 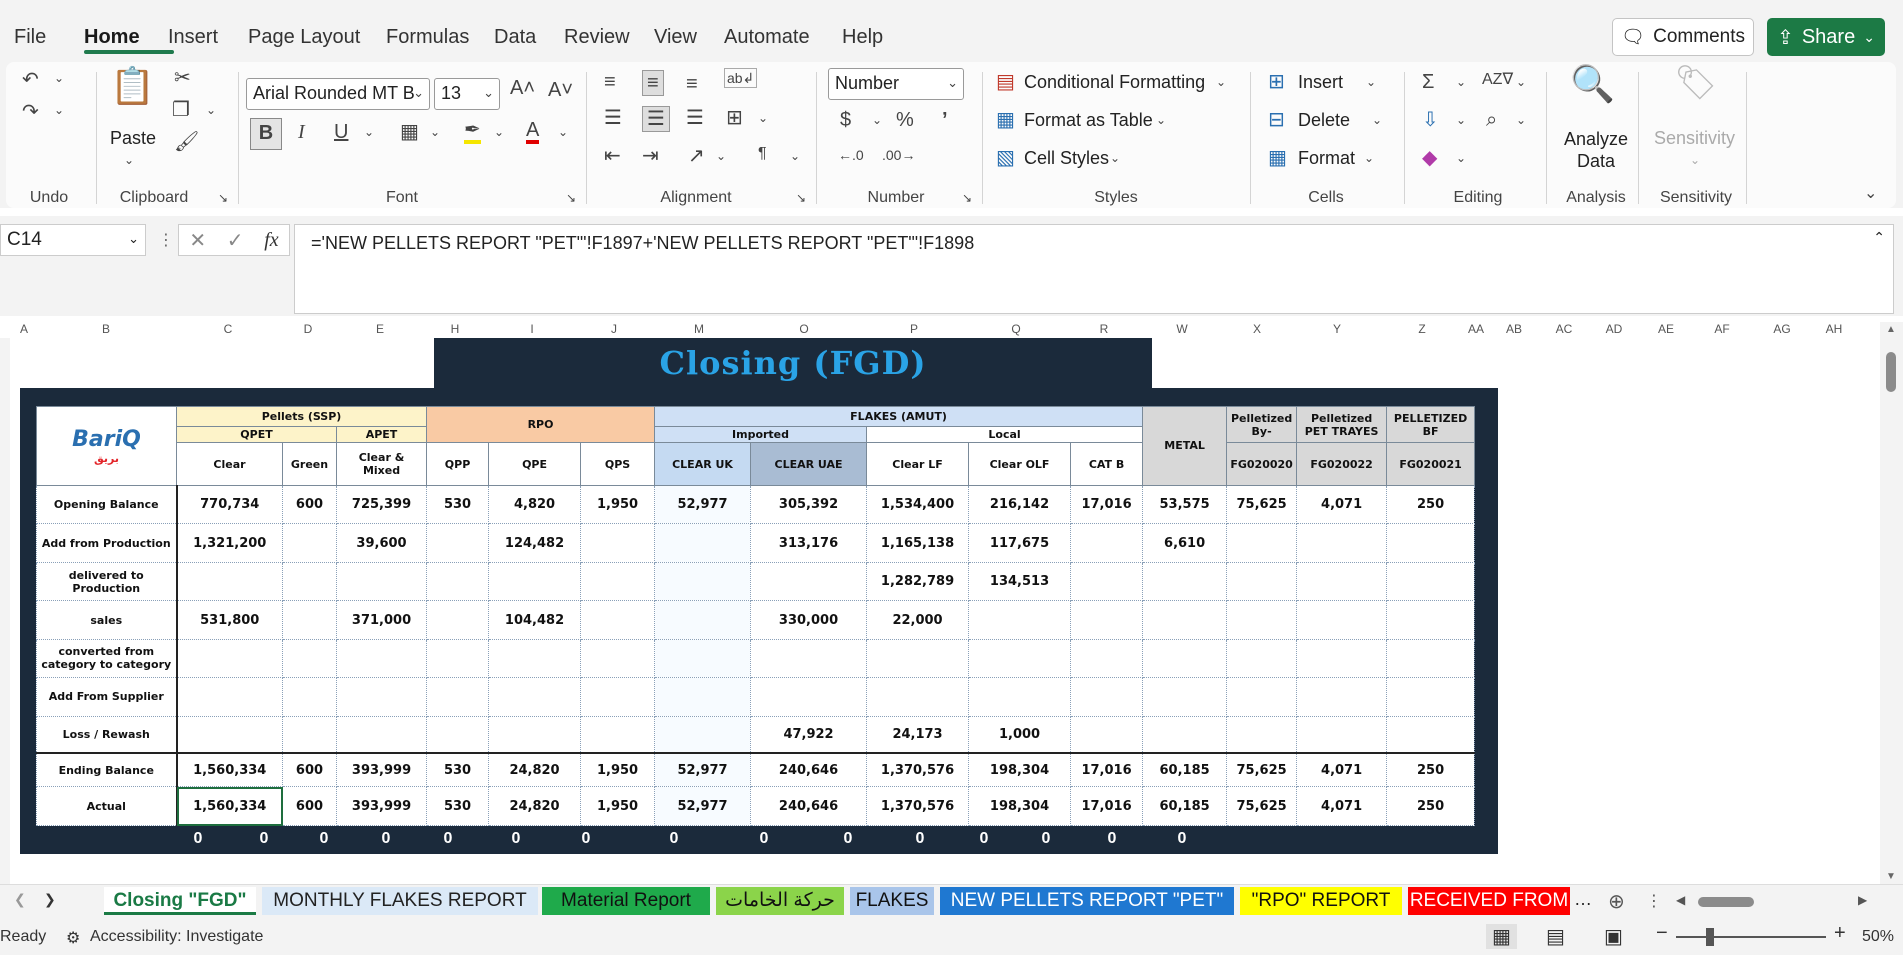 What do you see at coordinates (133, 138) in the screenshot?
I see `paste-label: Paste` at bounding box center [133, 138].